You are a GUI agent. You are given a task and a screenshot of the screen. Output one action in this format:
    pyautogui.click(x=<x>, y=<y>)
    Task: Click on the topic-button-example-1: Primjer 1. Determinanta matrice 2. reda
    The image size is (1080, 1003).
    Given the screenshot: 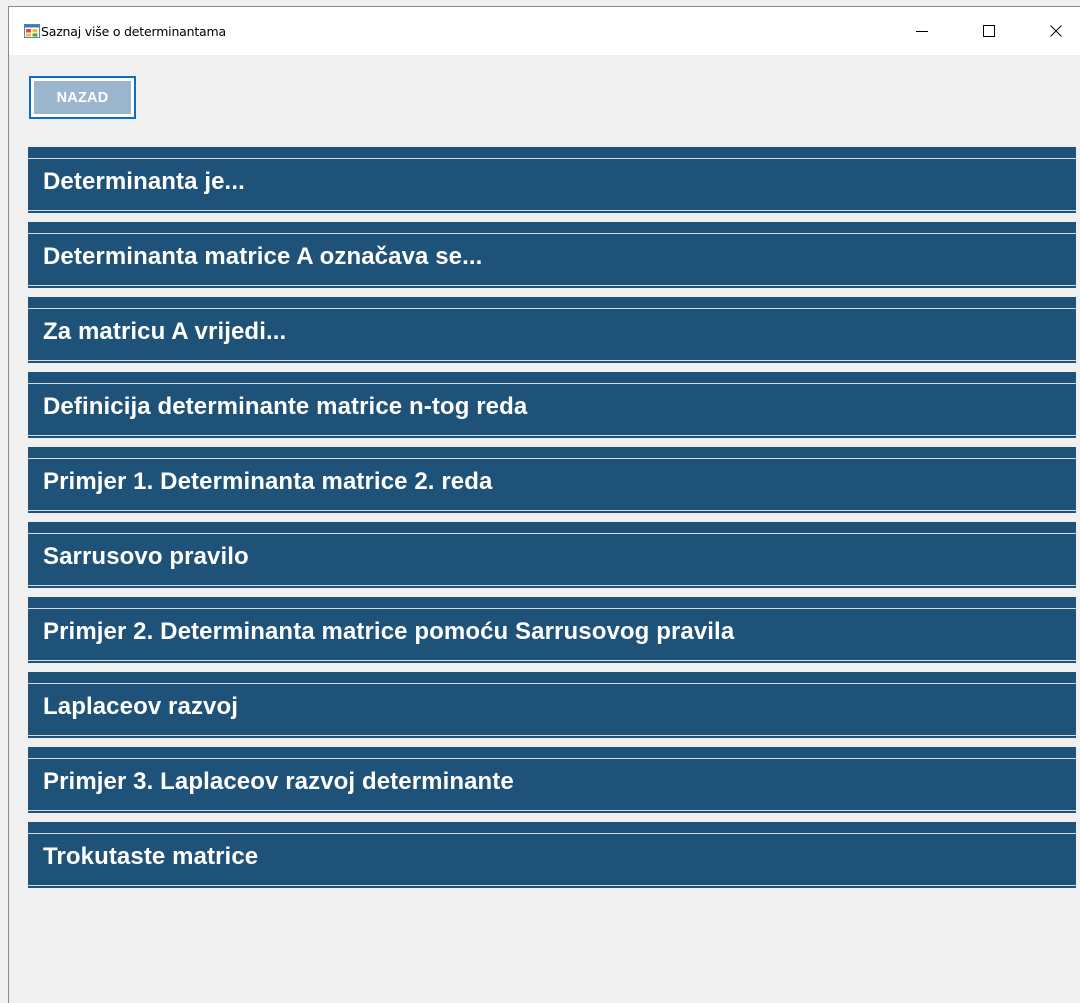 What is the action you would take?
    pyautogui.click(x=552, y=480)
    